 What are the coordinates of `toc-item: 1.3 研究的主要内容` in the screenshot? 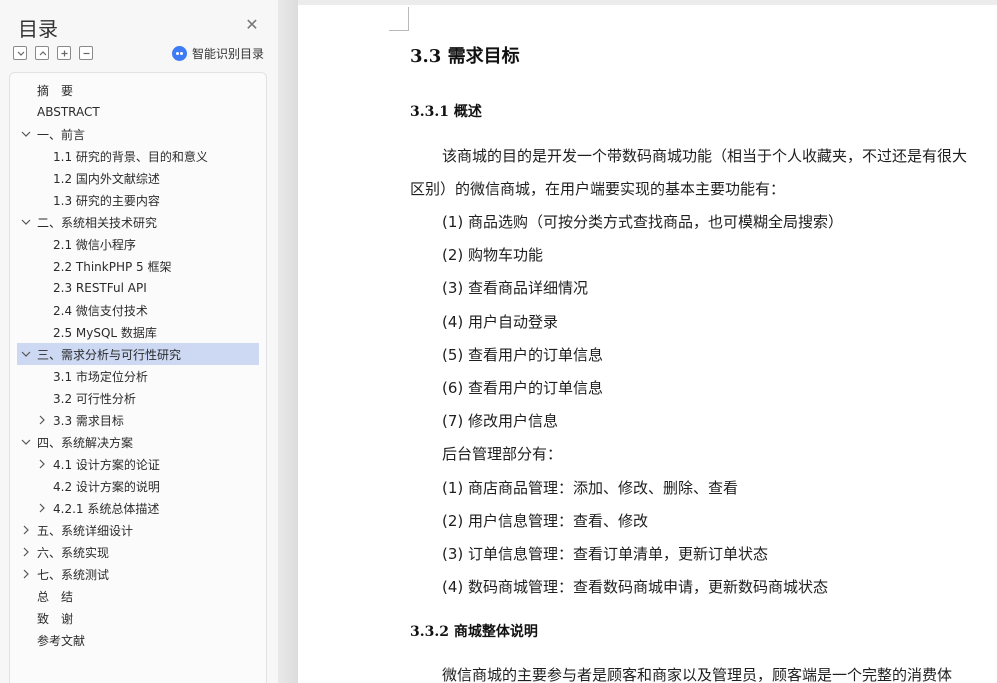 It's located at (138, 200).